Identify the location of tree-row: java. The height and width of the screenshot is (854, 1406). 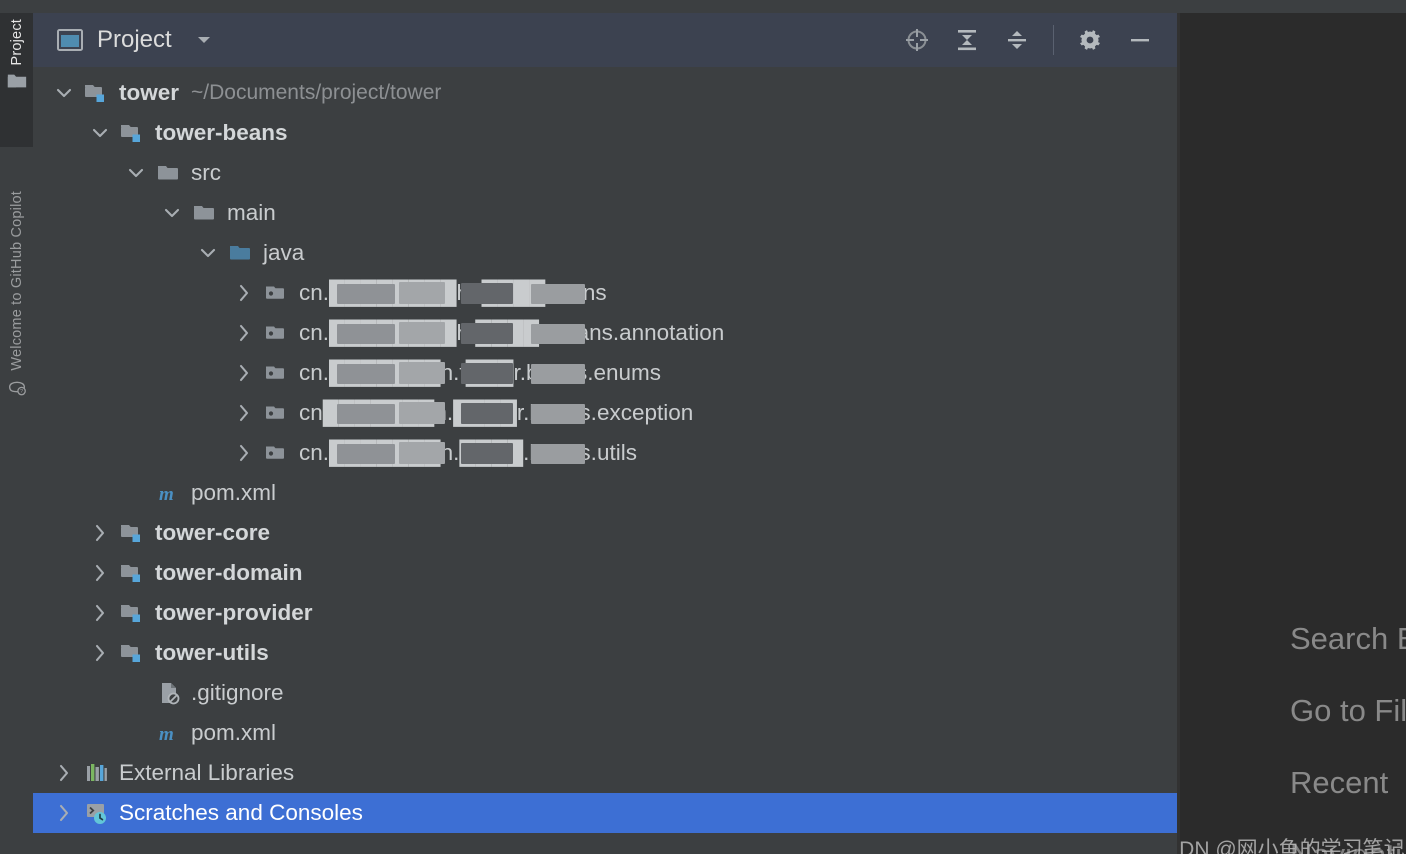
(606, 253).